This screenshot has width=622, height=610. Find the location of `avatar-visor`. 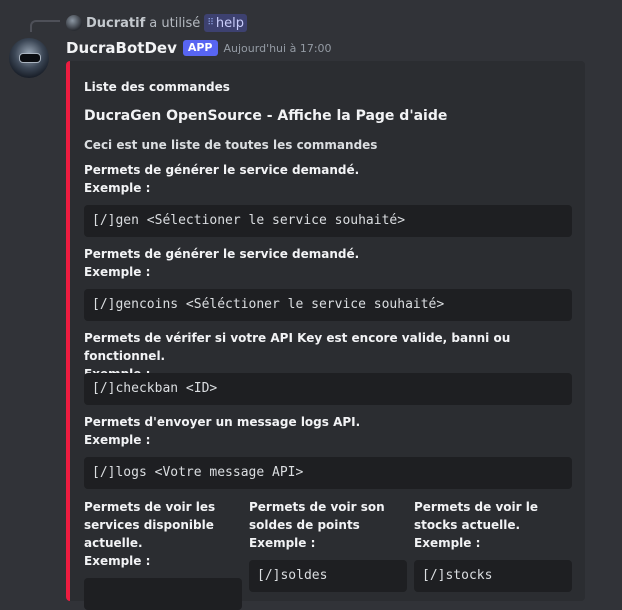

avatar-visor is located at coordinates (30, 58).